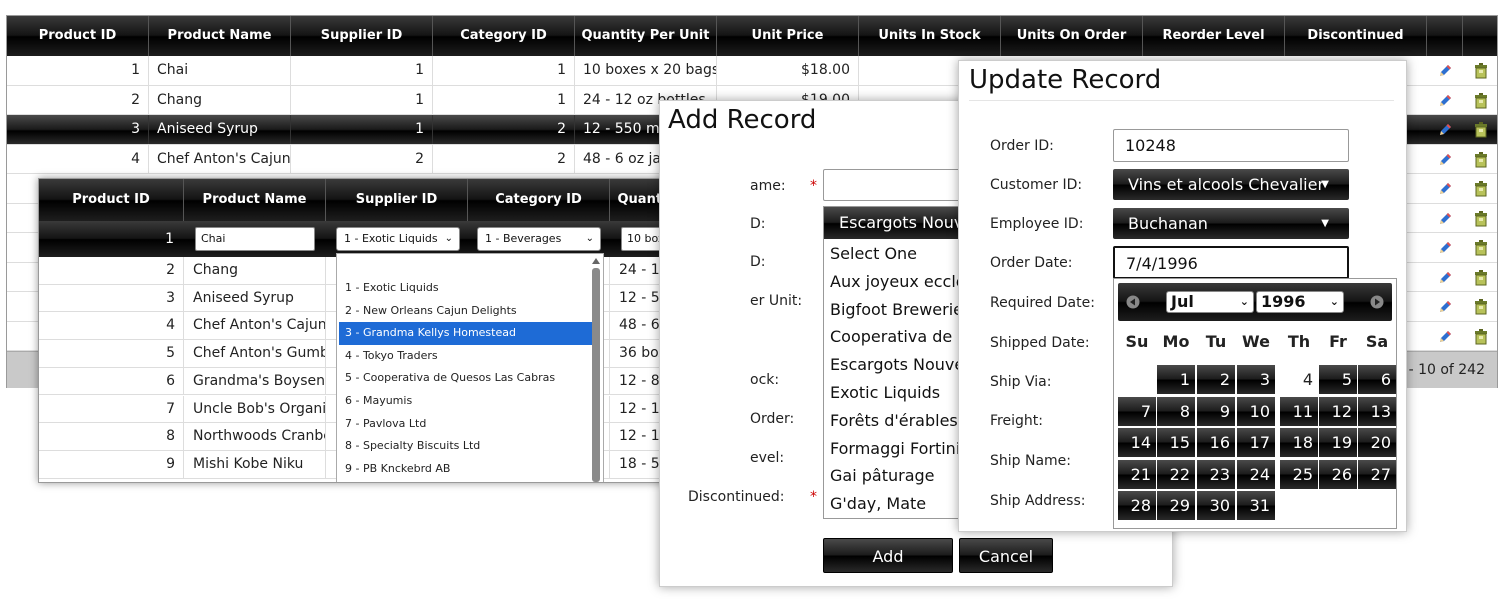 The height and width of the screenshot is (600, 1508). Describe the element at coordinates (1021, 382) in the screenshot. I see `ship-via-label: Ship Via:` at that location.